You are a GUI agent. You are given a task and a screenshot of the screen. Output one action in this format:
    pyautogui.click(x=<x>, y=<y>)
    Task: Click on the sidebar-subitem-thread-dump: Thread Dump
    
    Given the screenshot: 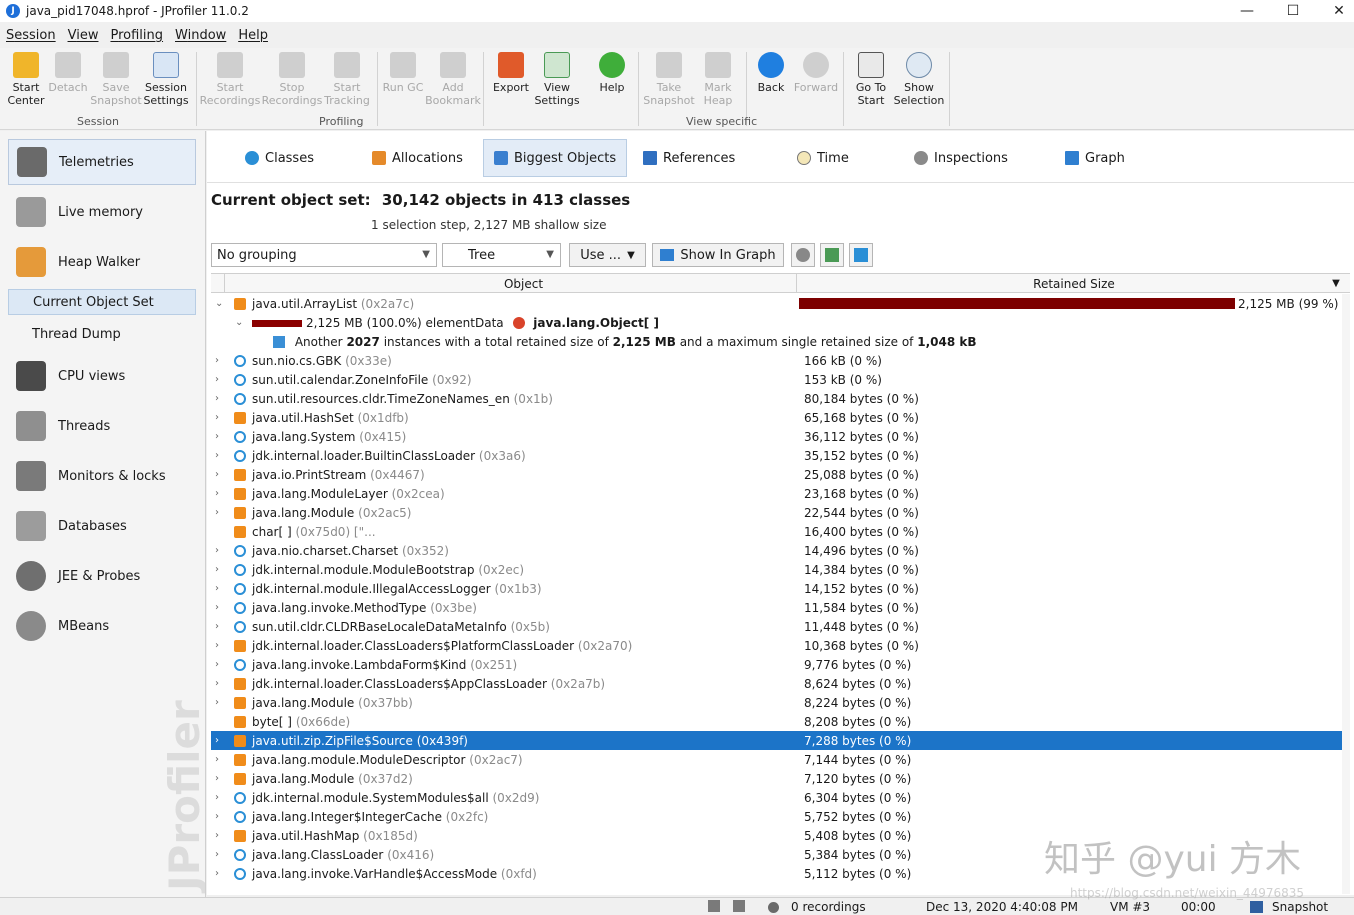 What is the action you would take?
    pyautogui.click(x=102, y=334)
    